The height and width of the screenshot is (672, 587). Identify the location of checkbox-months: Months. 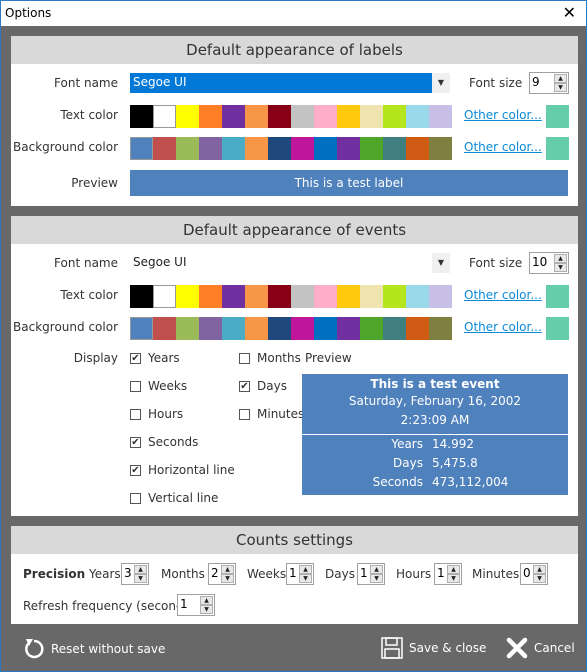
(270, 358).